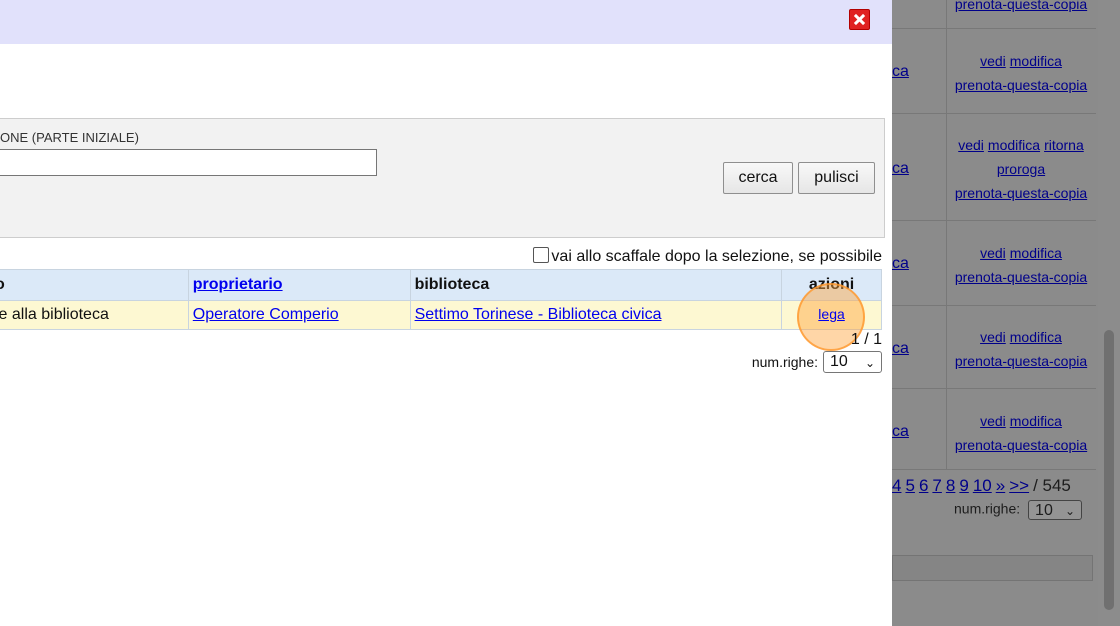 The width and height of the screenshot is (1120, 626). What do you see at coordinates (266, 314) in the screenshot?
I see `owner-link: Operatore Comperio` at bounding box center [266, 314].